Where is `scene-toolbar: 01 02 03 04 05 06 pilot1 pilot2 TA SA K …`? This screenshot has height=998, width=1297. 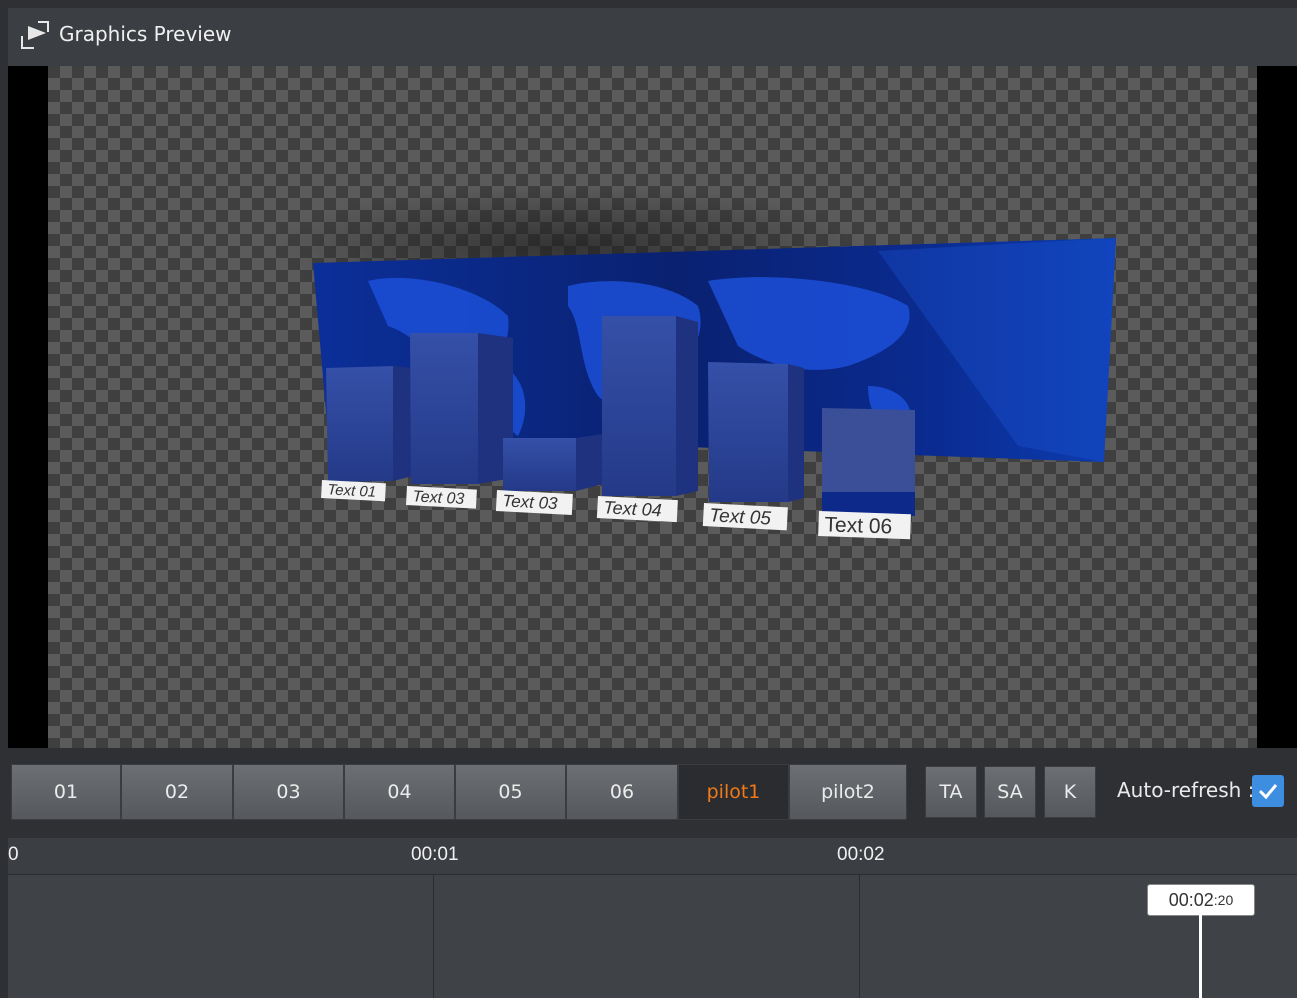
scene-toolbar: 01 02 03 04 05 06 pilot1 pilot2 TA SA K … is located at coordinates (652, 793).